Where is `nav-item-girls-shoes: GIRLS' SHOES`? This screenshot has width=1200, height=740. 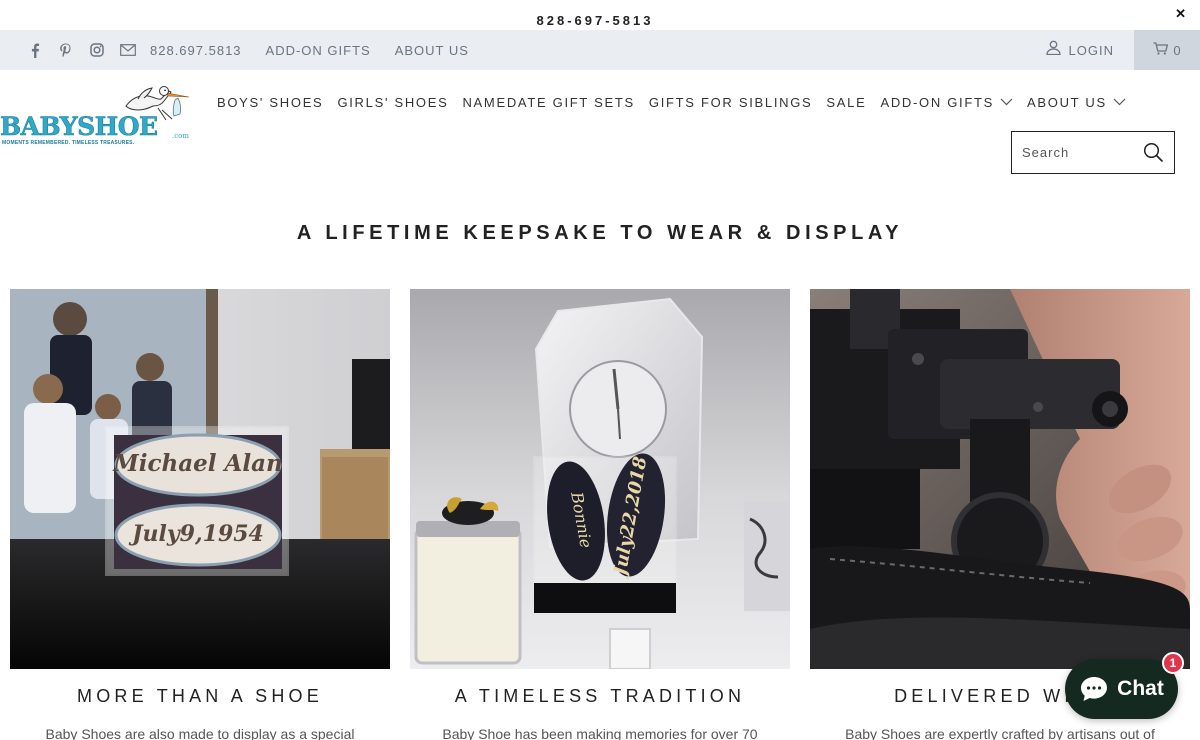
nav-item-girls-shoes: GIRLS' SHOES is located at coordinates (392, 102).